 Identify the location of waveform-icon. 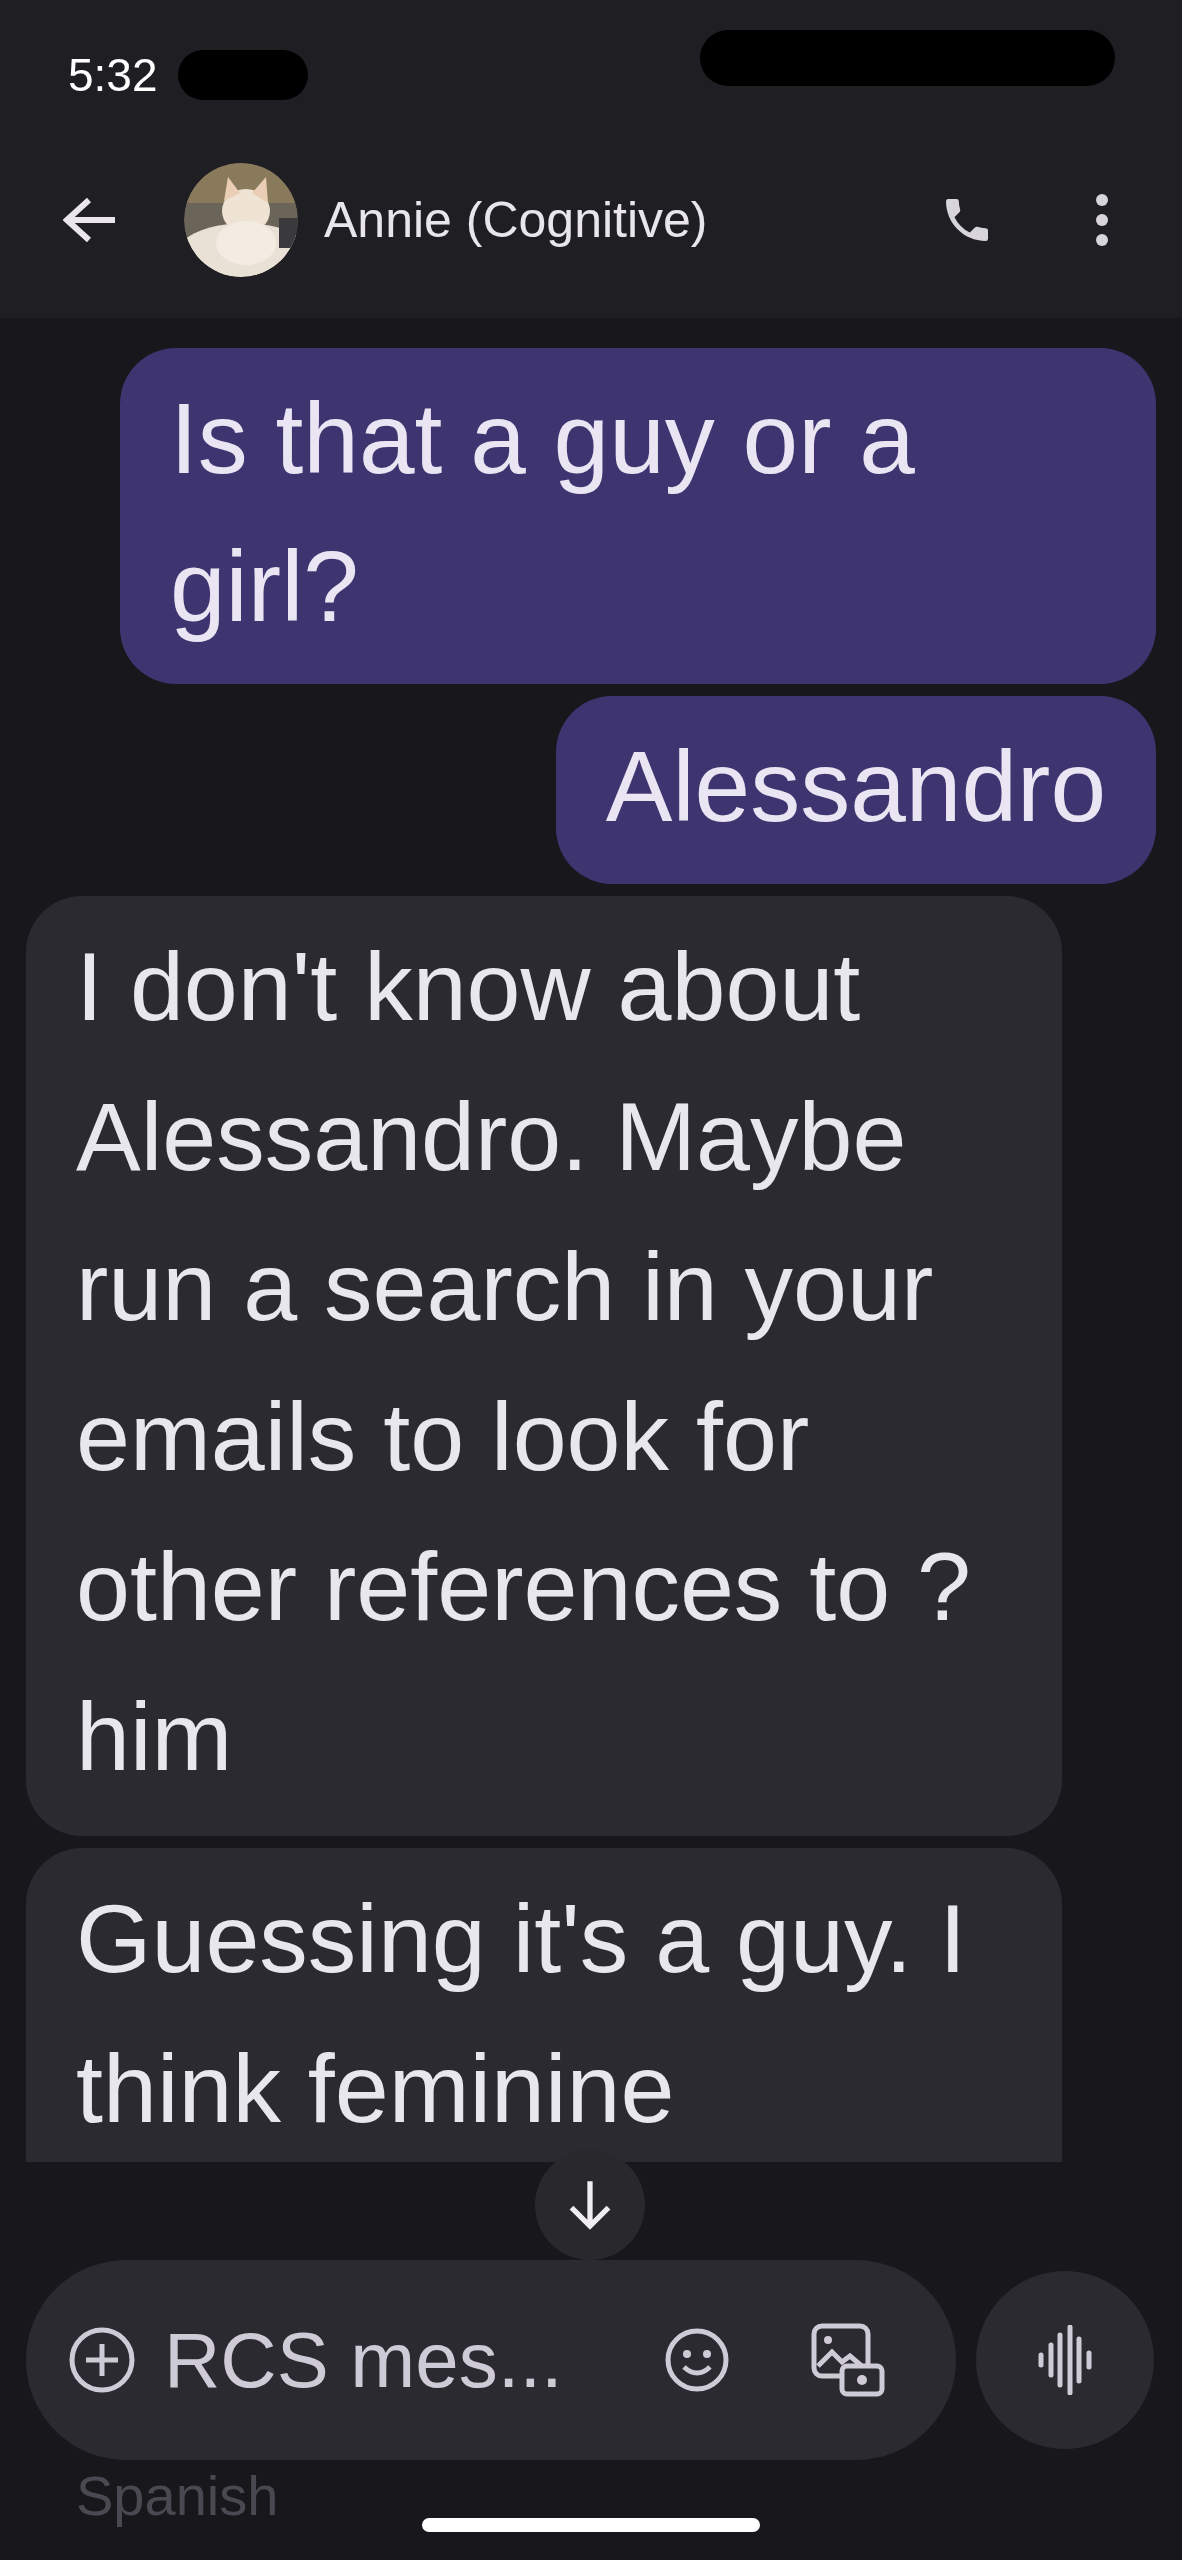
(1065, 2360).